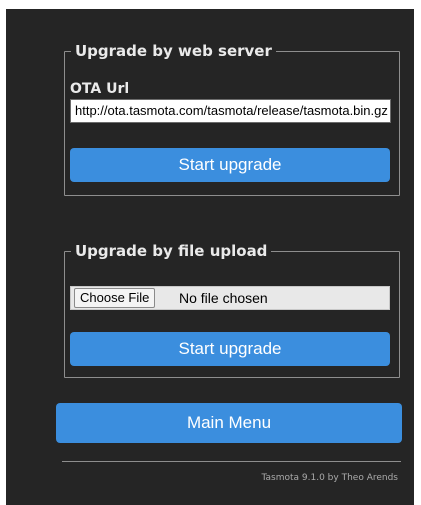 This screenshot has width=421, height=505. Describe the element at coordinates (115, 298) in the screenshot. I see `choose-file-button: Choose File` at that location.